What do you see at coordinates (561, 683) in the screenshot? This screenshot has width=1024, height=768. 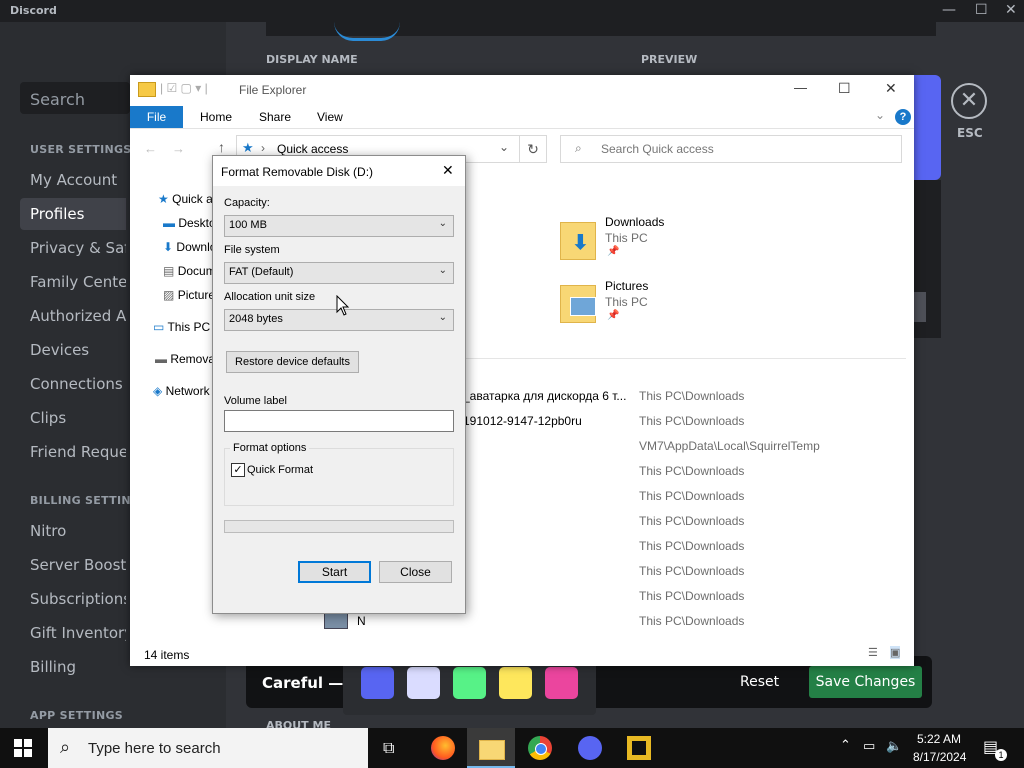 I see `swatch-pink` at bounding box center [561, 683].